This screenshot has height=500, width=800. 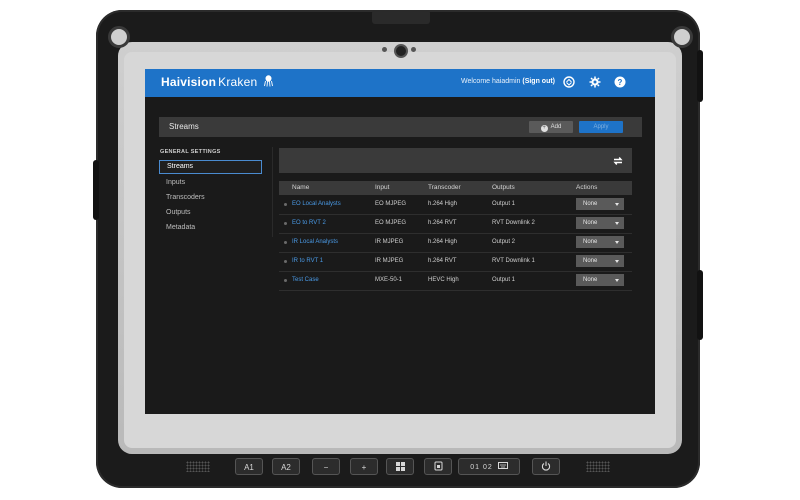 I want to click on sidebar-item-outputs: Outputs, so click(x=210, y=213).